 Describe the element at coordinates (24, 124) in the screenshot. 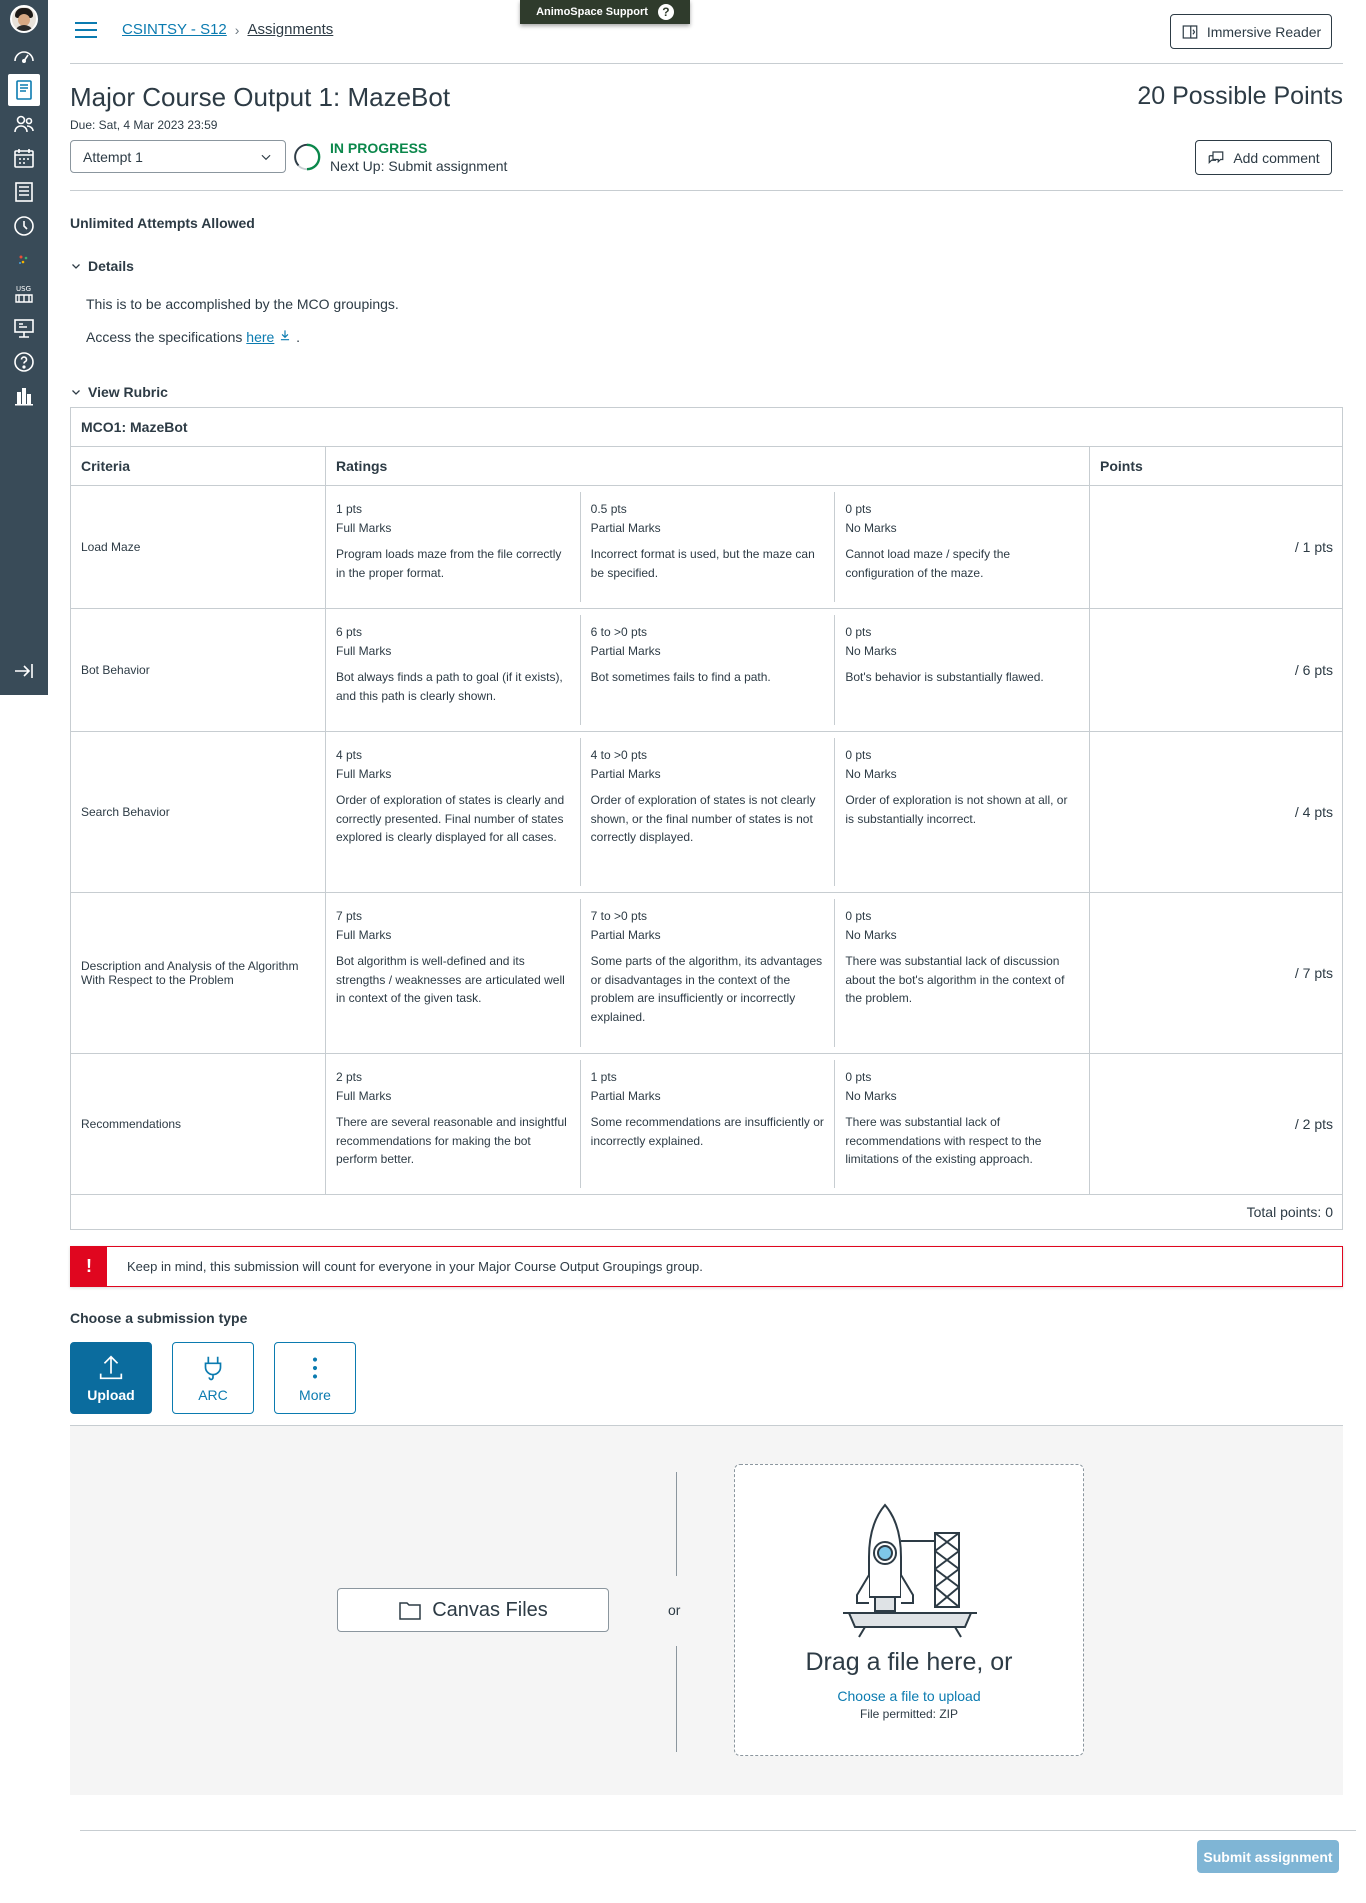

I see `groups-icon` at that location.